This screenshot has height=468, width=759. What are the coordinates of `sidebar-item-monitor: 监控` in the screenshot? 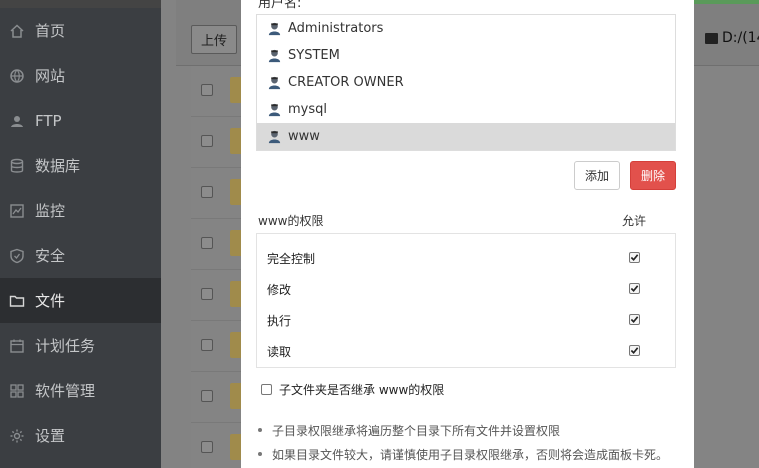 It's located at (80, 210).